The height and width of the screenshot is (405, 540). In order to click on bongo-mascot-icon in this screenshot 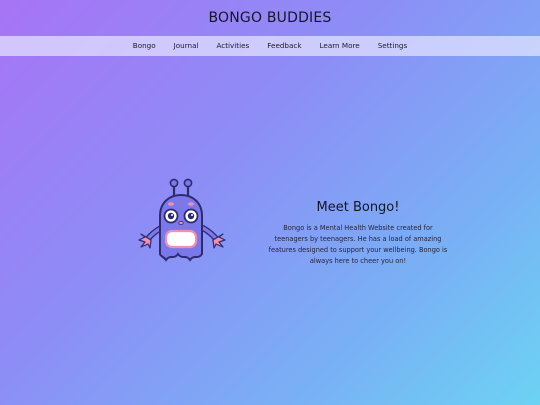, I will do `click(182, 220)`.